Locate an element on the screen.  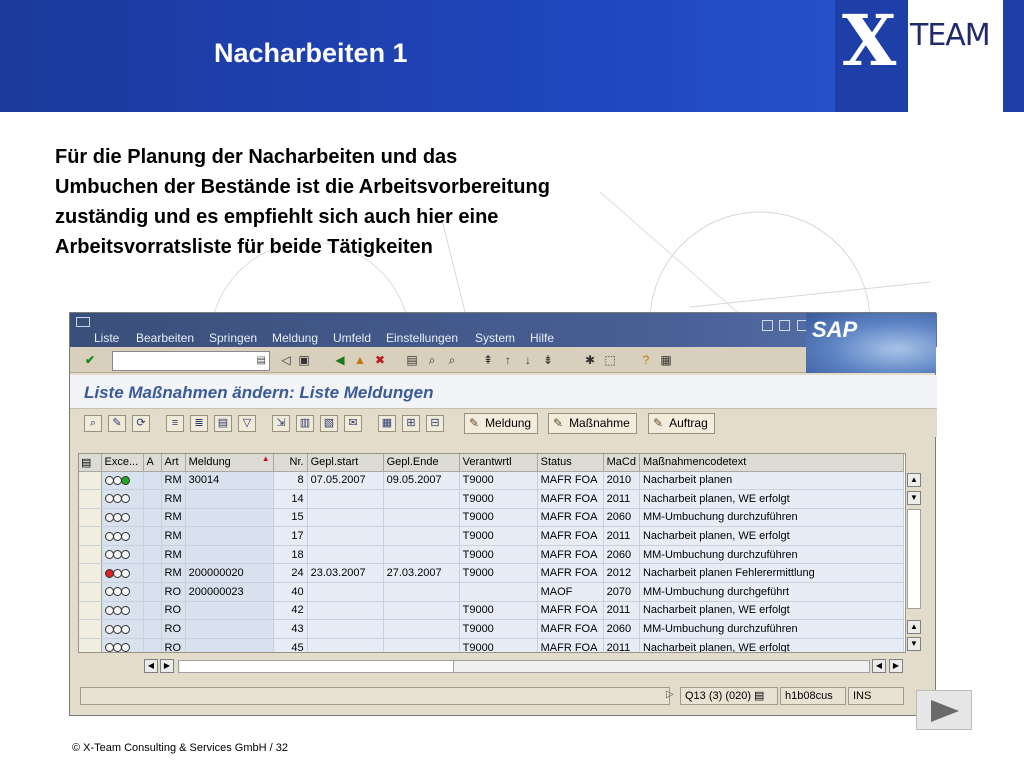
first-page-icon: ⇞ is located at coordinates (488, 360).